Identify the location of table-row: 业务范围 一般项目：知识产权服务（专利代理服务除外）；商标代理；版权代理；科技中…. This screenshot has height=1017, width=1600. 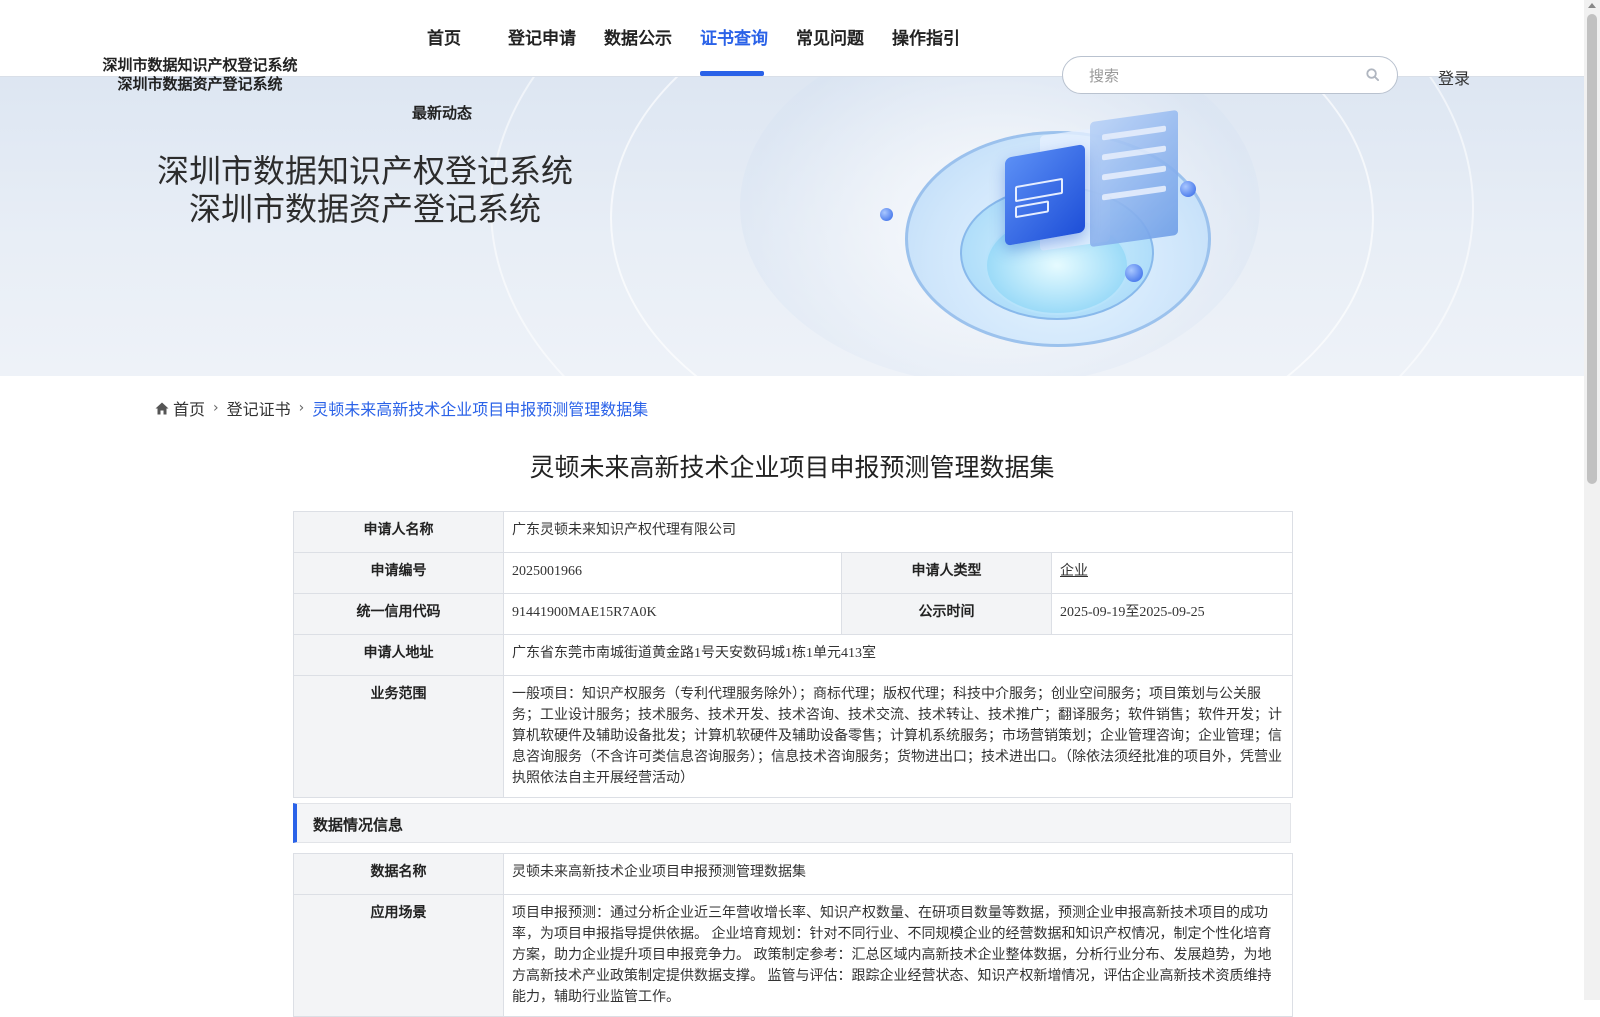
(793, 736).